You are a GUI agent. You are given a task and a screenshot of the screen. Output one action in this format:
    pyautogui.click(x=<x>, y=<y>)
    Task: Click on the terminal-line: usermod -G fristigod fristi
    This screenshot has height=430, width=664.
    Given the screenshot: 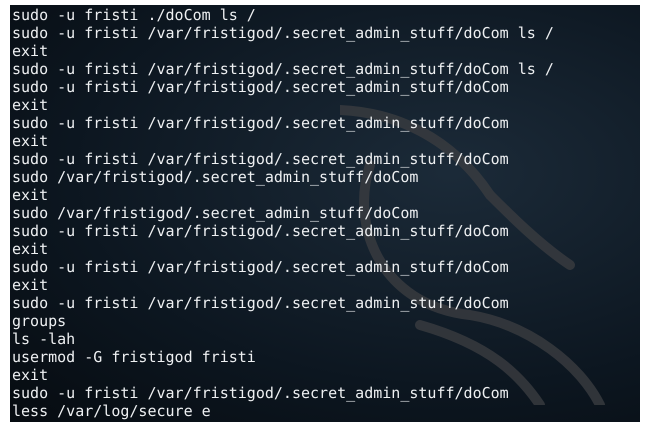 What is the action you would take?
    pyautogui.click(x=134, y=357)
    